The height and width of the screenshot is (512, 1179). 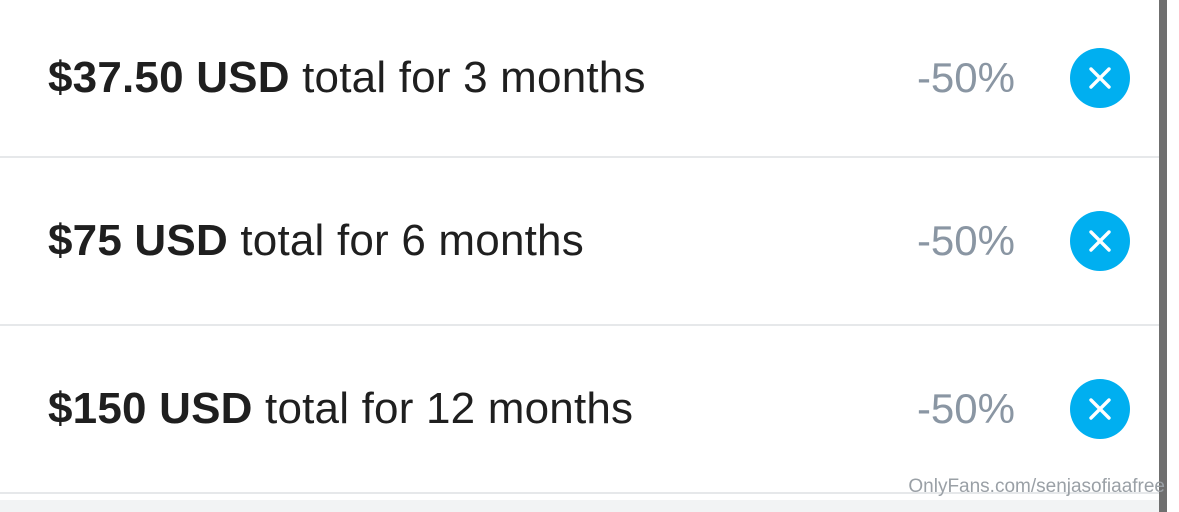 What do you see at coordinates (138, 240) in the screenshot?
I see `bundle-price: $75 USD` at bounding box center [138, 240].